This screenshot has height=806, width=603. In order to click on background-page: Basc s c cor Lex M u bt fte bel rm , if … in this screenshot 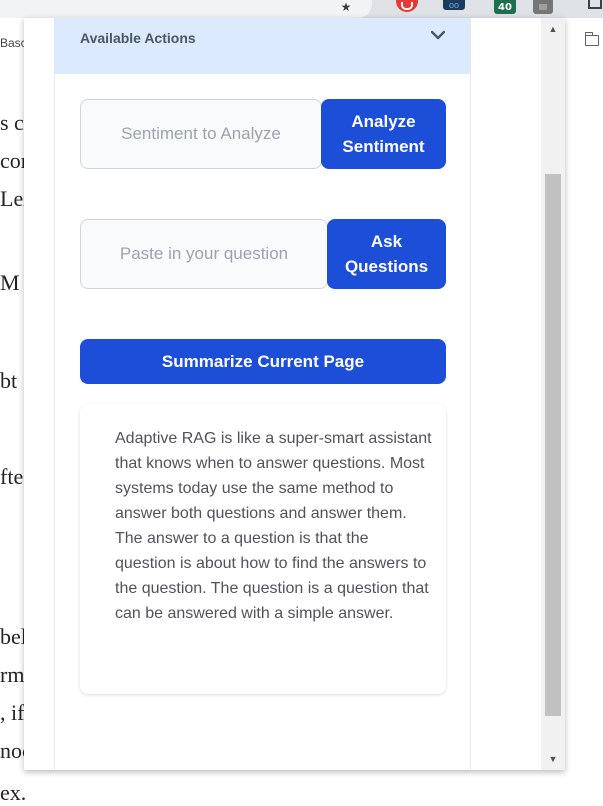, I will do `click(13, 412)`.